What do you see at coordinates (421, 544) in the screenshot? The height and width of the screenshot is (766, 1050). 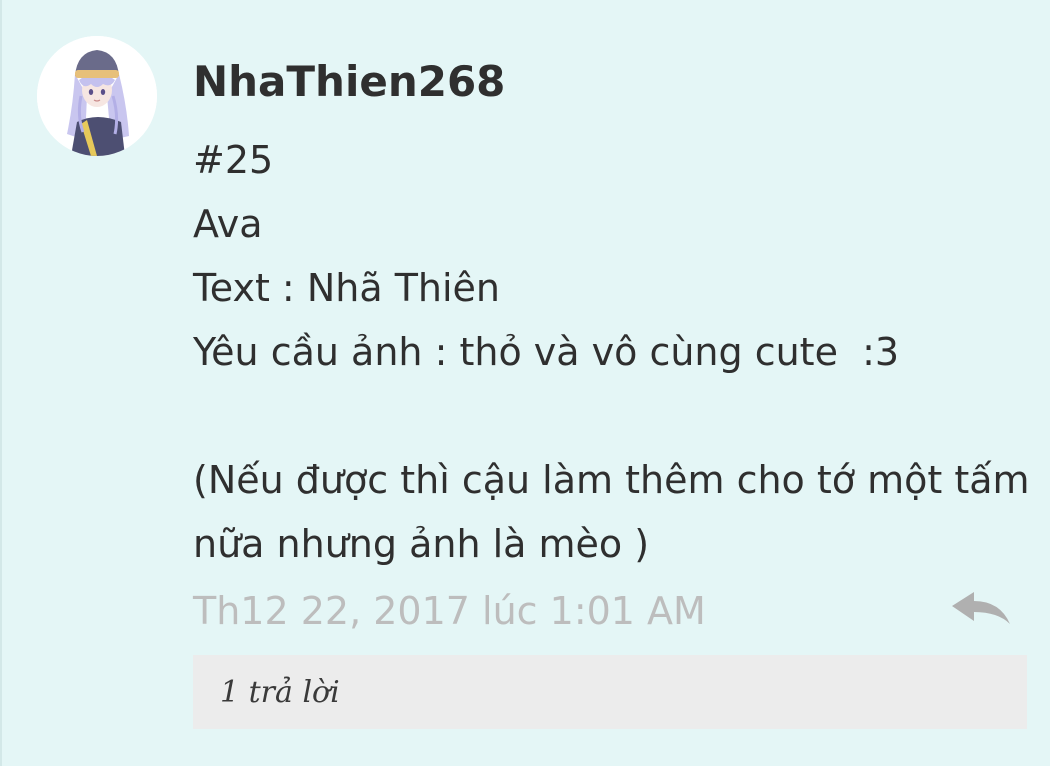 I see `comment-line: nữa nhưng ảnh là mèo )` at bounding box center [421, 544].